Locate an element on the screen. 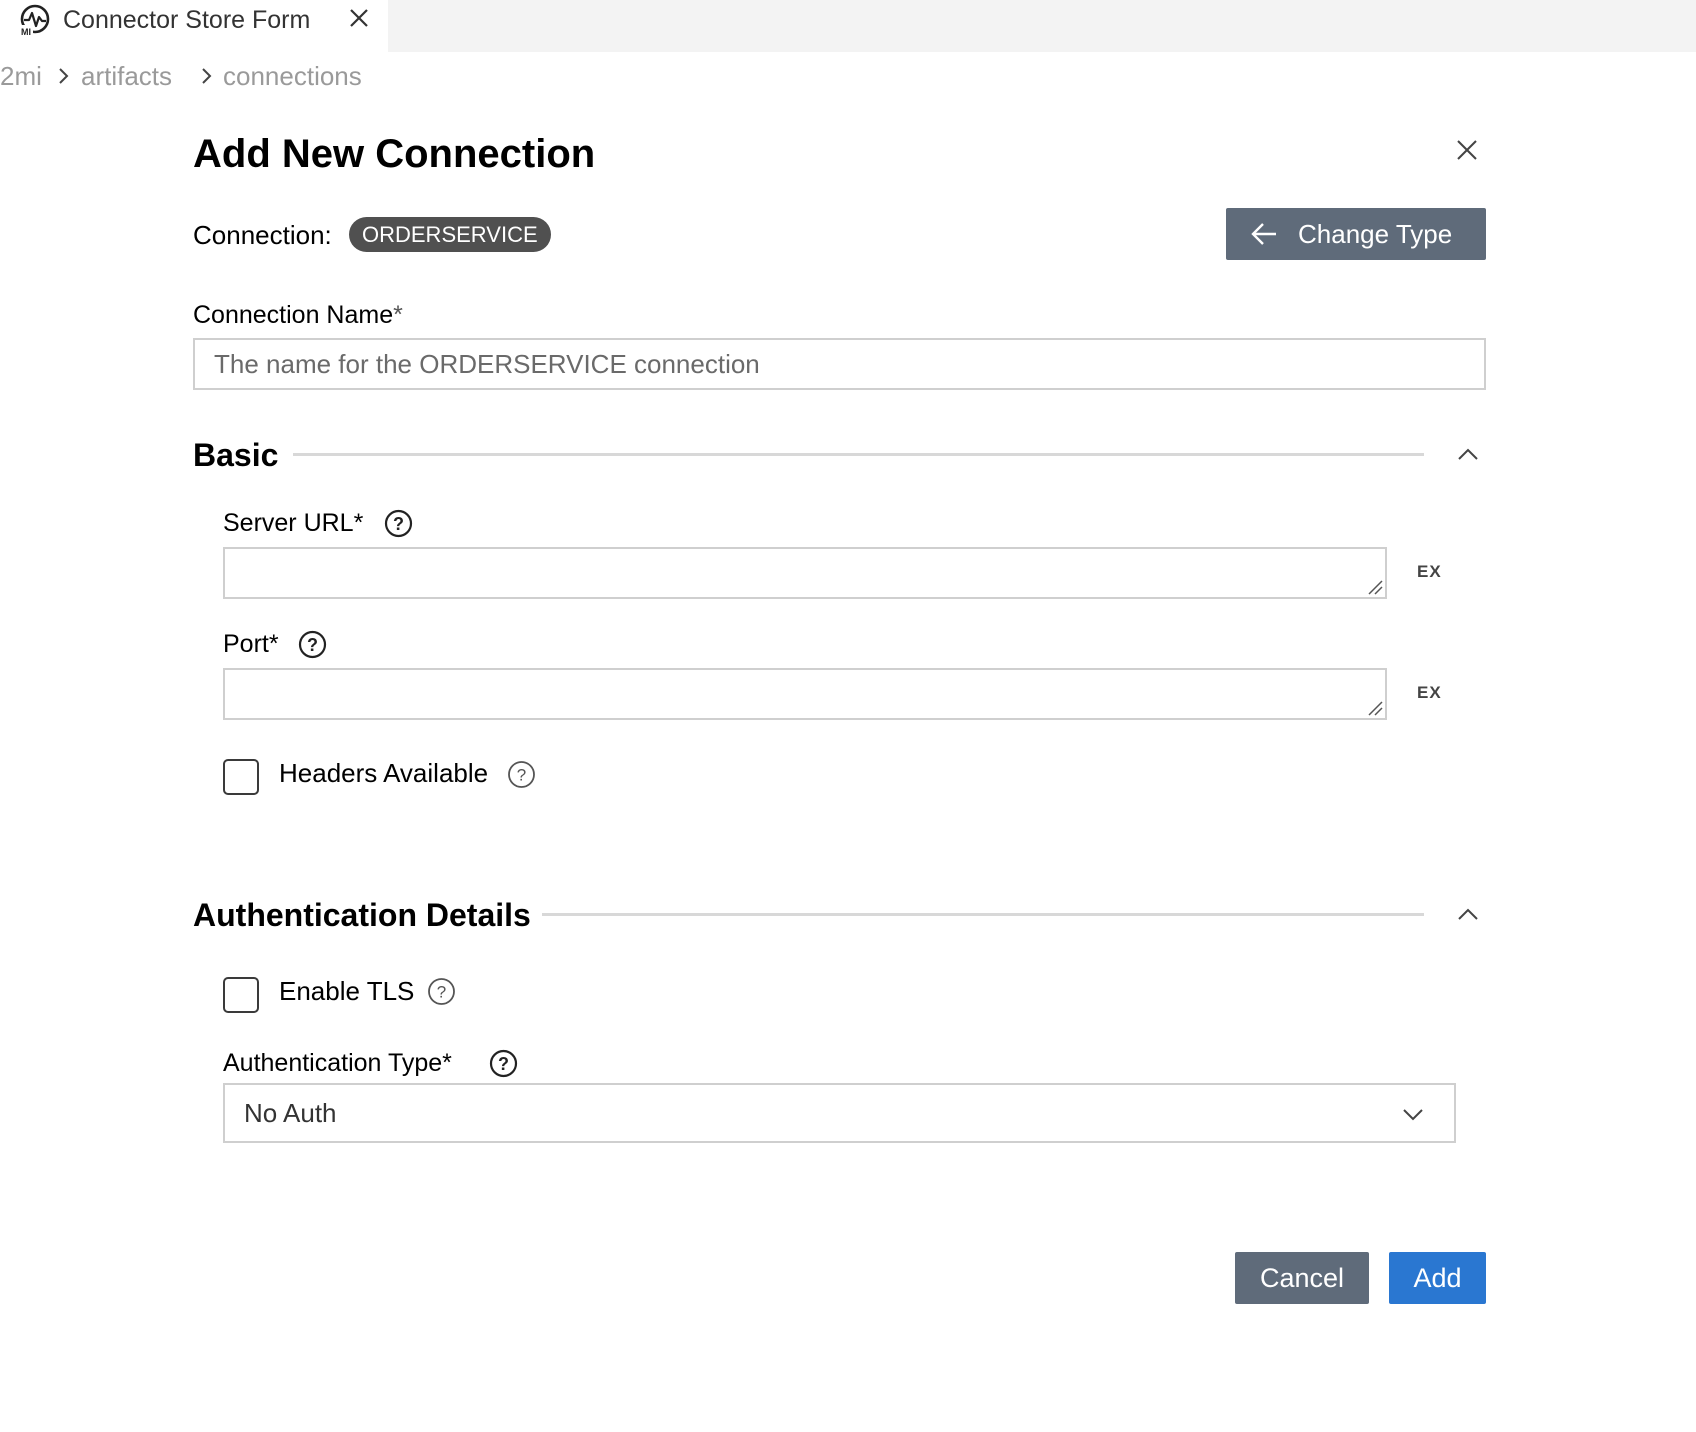 The image size is (1696, 1432). port-input is located at coordinates (805, 694).